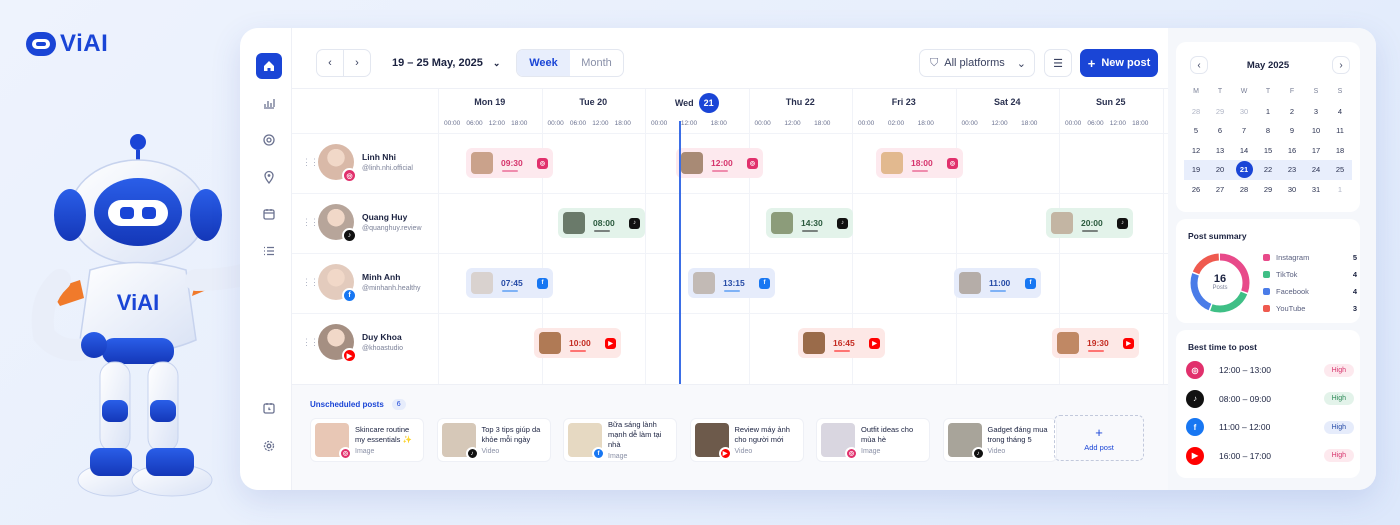 This screenshot has width=1400, height=525. Describe the element at coordinates (269, 140) in the screenshot. I see `nav-goals` at that location.